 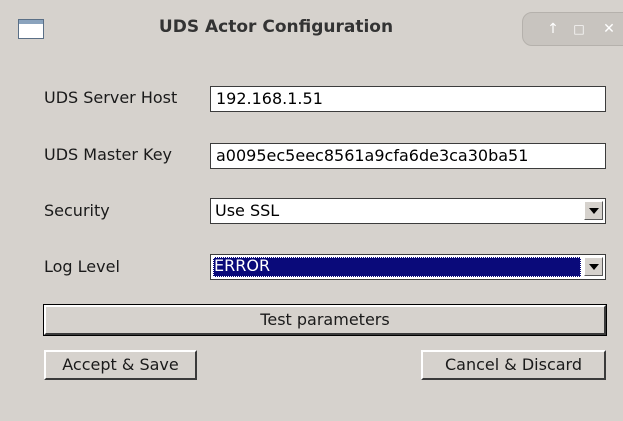 I want to click on master-key-label: UDS Master Key, so click(x=108, y=154).